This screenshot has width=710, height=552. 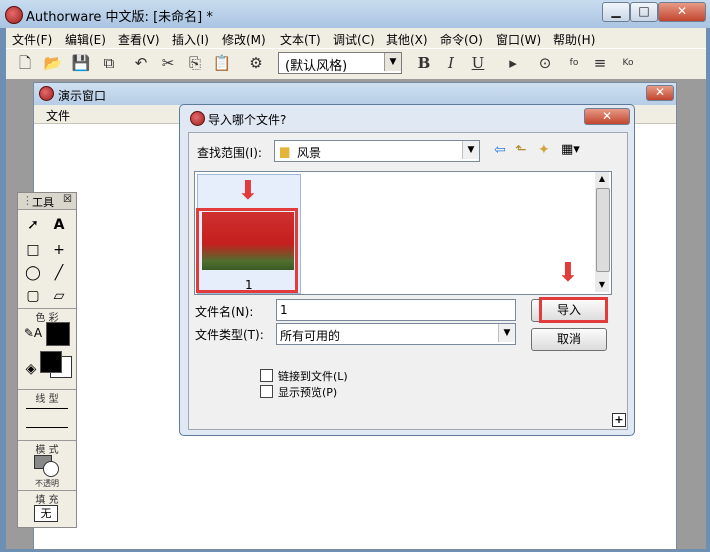 What do you see at coordinates (310, 336) in the screenshot?
I see `filetype-value: 所有可用的` at bounding box center [310, 336].